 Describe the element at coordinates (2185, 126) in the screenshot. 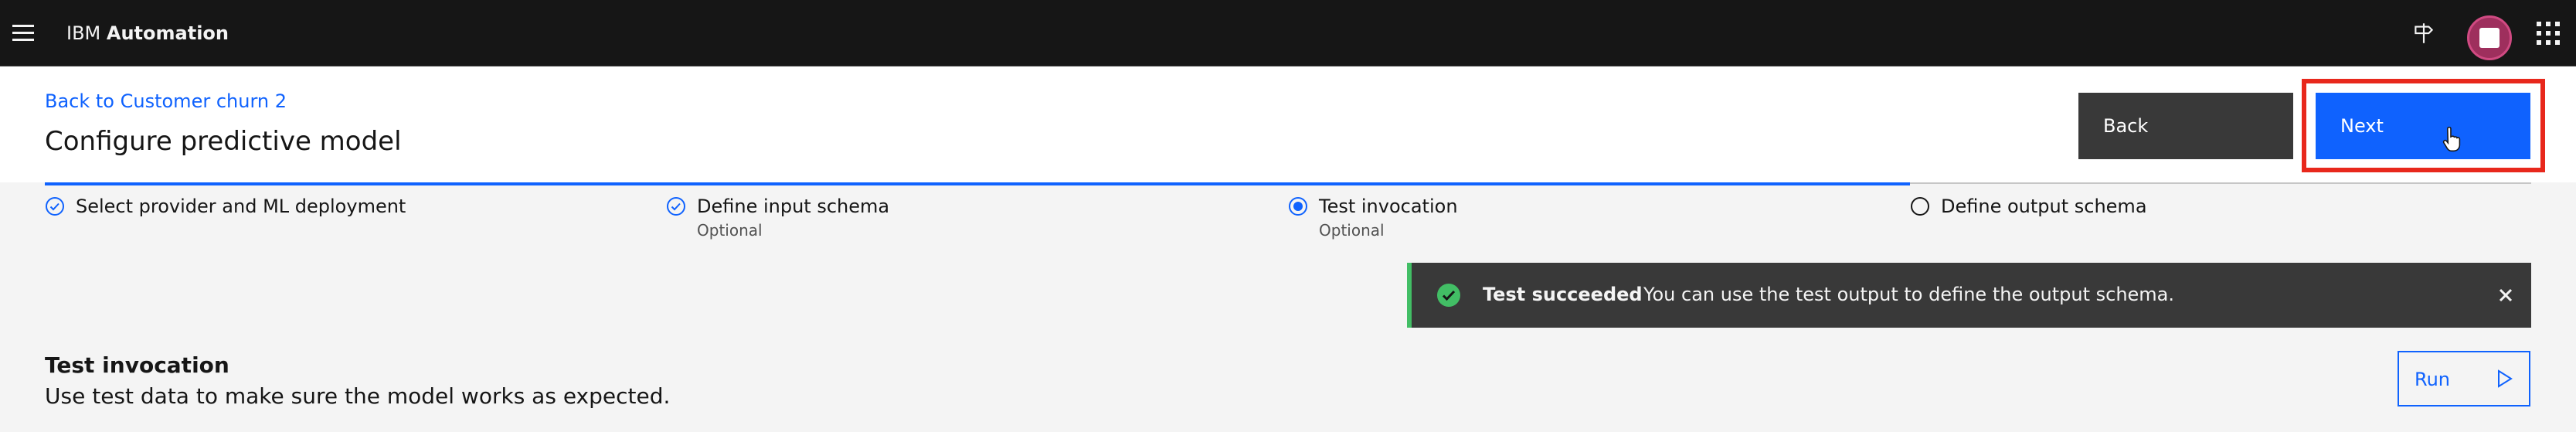

I see `back-button: Back` at that location.